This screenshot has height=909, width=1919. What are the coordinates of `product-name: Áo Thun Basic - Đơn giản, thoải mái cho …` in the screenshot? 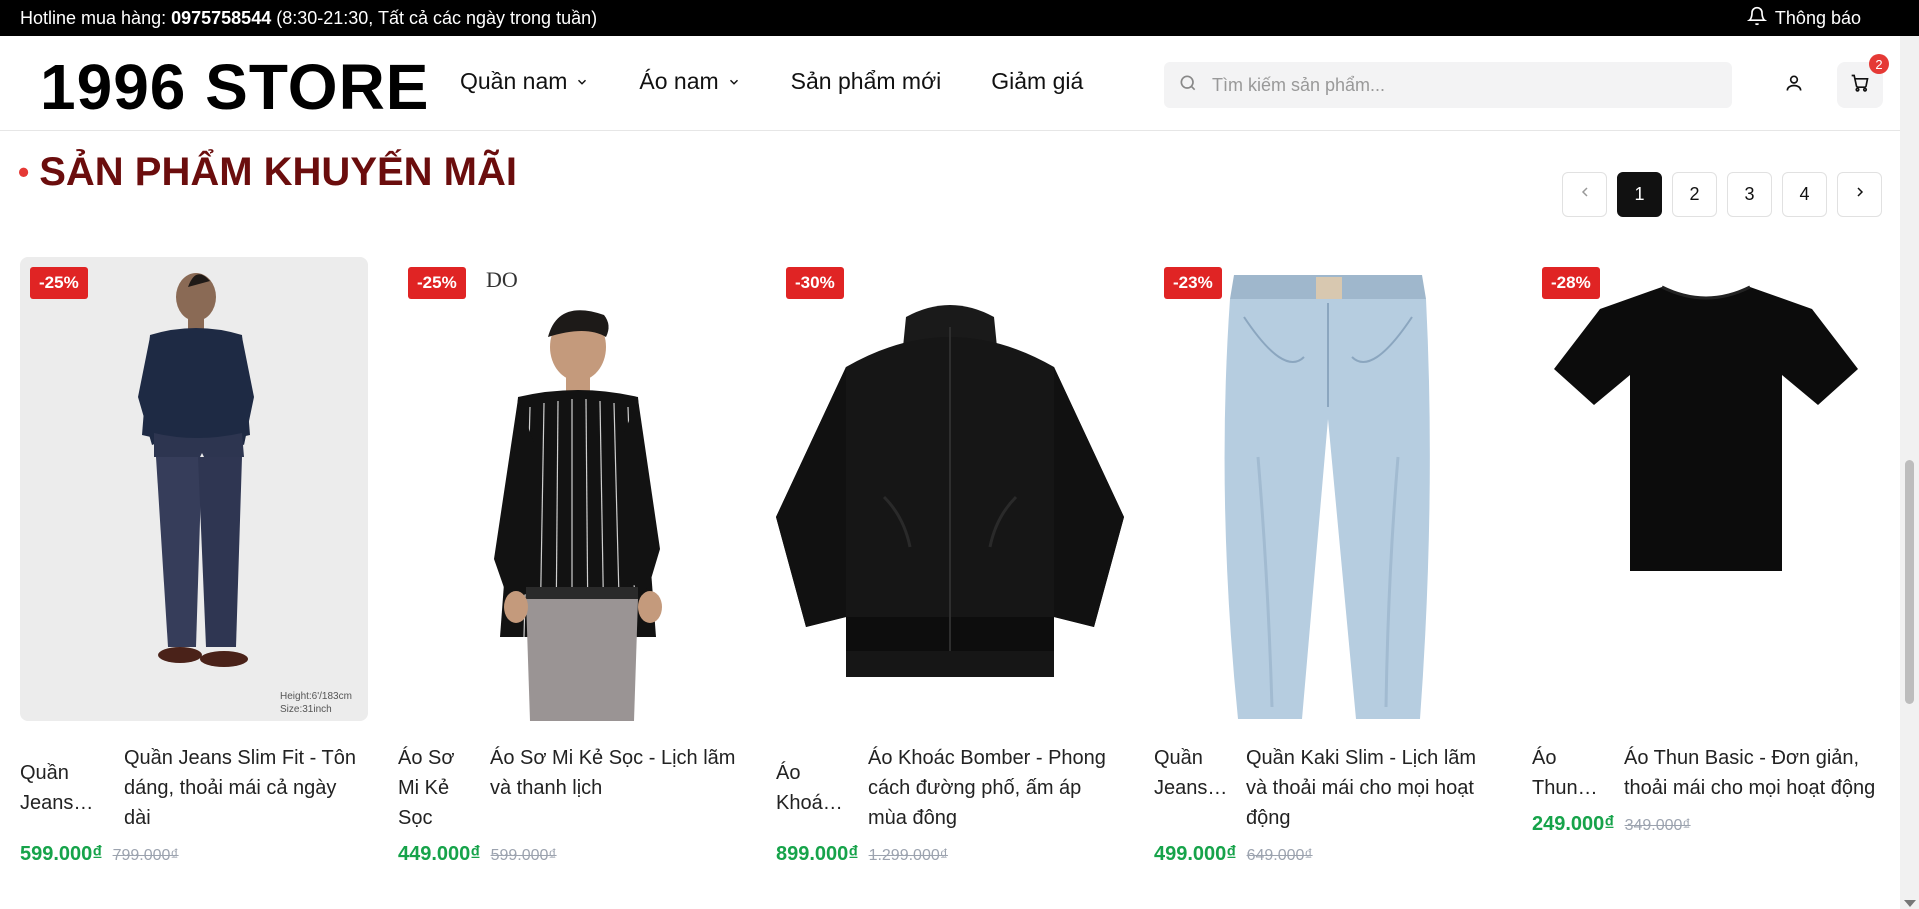 It's located at (1752, 773).